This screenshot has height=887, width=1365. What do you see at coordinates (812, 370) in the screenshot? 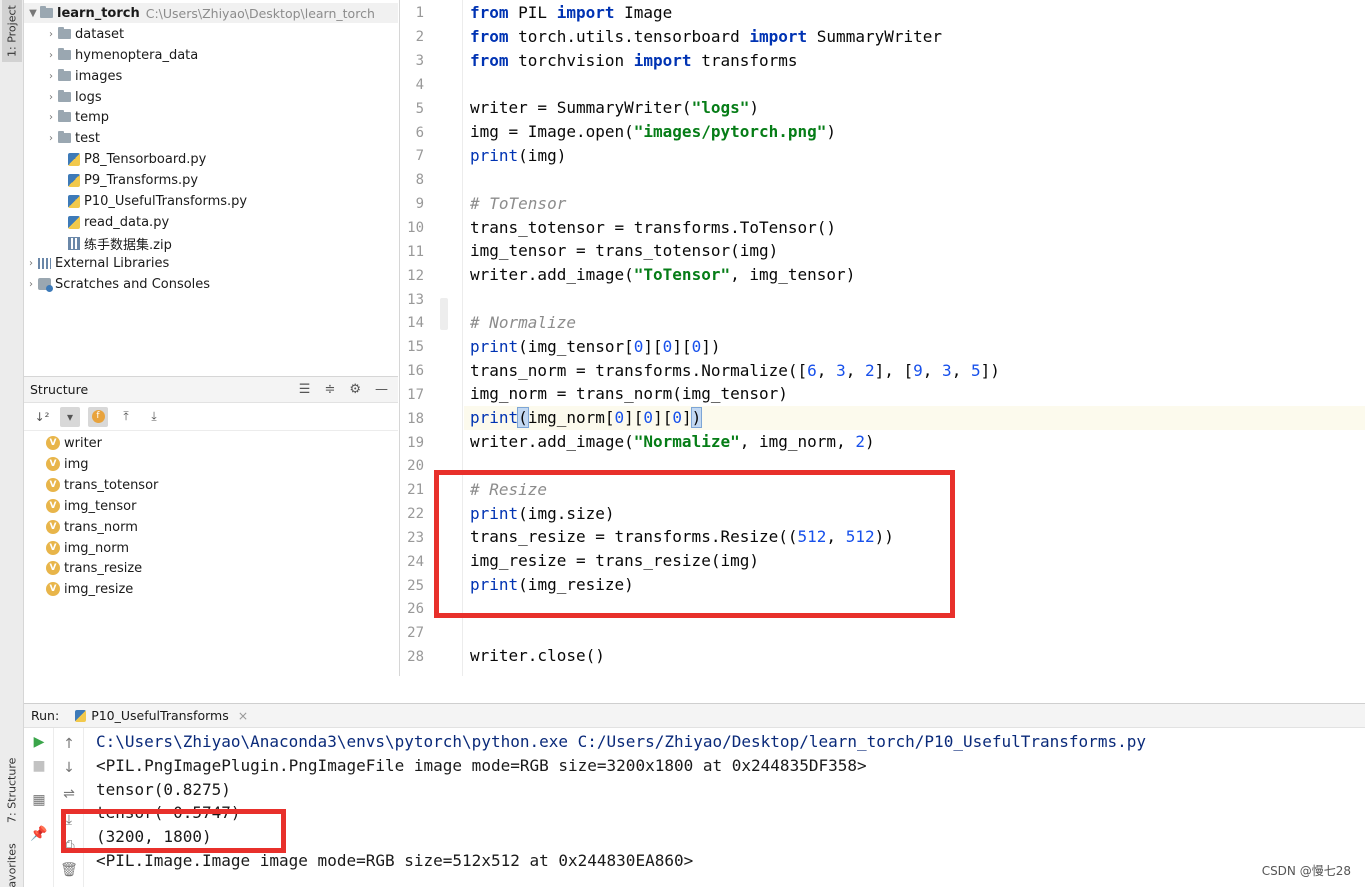
I see `code-token: 6` at bounding box center [812, 370].